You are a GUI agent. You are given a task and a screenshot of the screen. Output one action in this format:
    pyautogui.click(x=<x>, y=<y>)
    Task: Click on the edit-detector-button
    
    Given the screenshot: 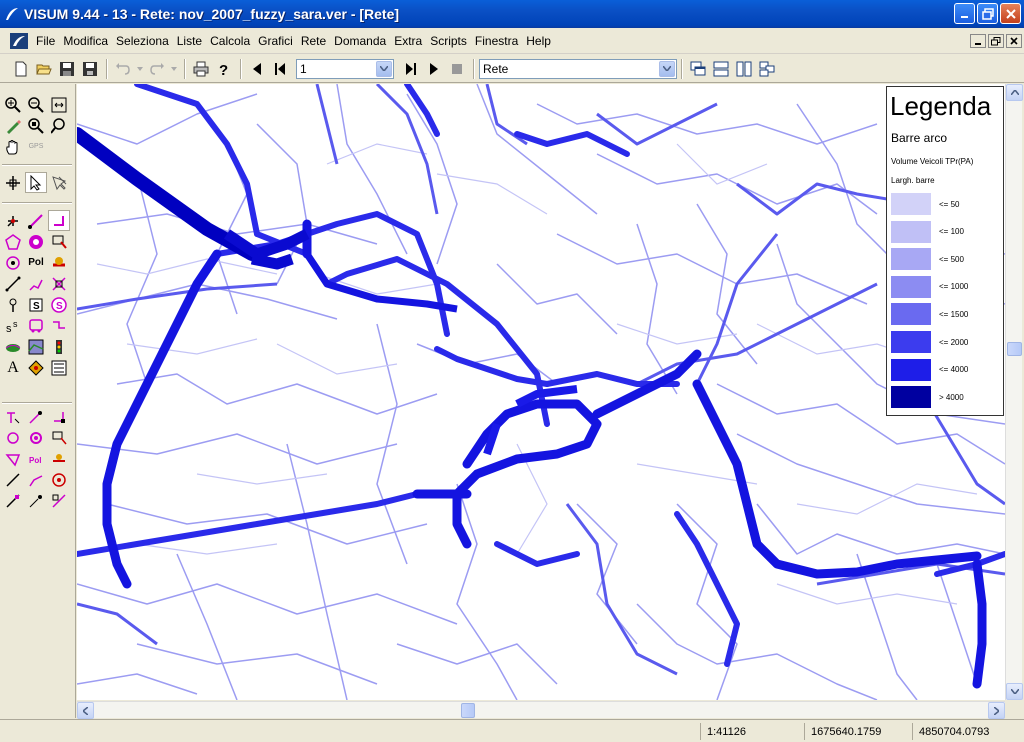 What is the action you would take?
    pyautogui.click(x=59, y=479)
    